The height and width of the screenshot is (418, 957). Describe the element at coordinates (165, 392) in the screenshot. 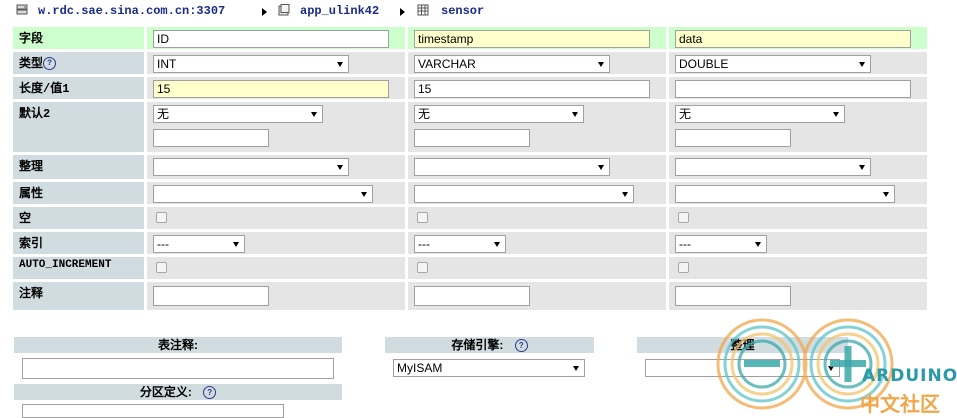

I see `partition-label: 分区定义:` at that location.